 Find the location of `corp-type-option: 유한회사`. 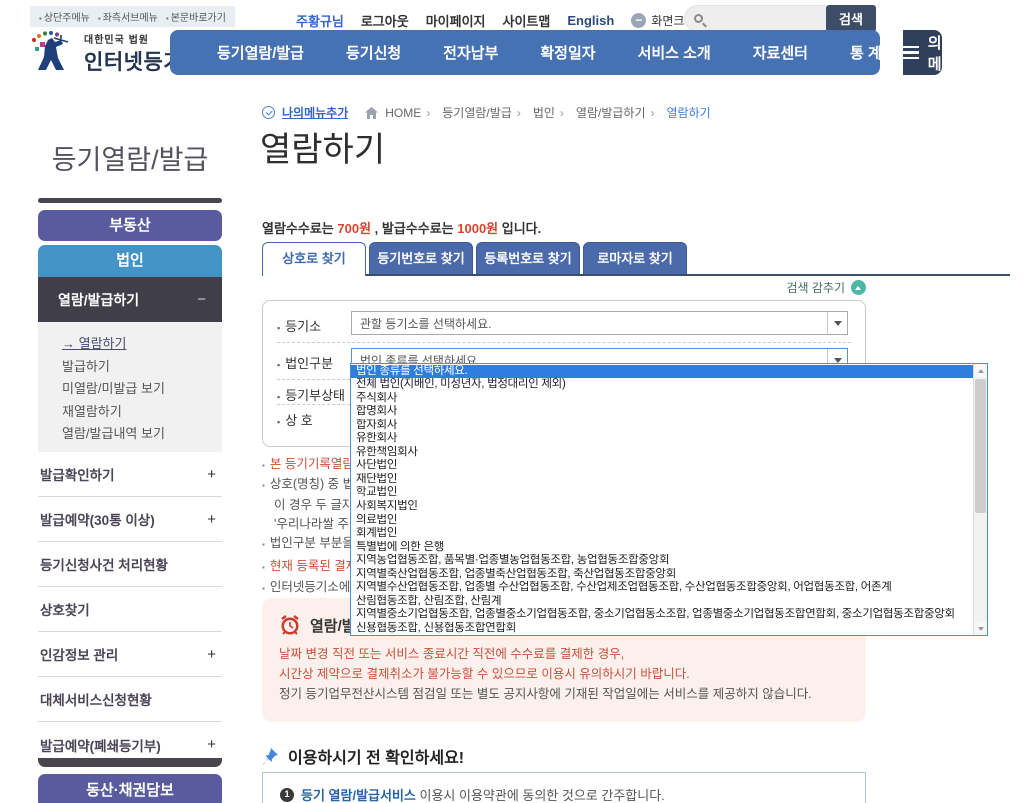

corp-type-option: 유한회사 is located at coordinates (662, 439).